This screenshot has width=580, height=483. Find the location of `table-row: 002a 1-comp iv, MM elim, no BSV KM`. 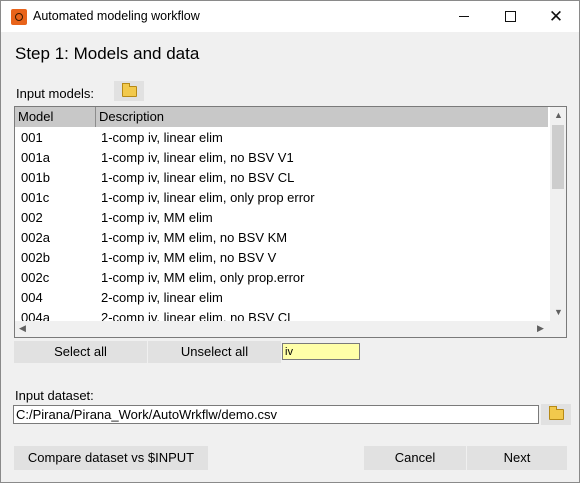

table-row: 002a 1-comp iv, MM elim, no BSV KM is located at coordinates (281, 238).